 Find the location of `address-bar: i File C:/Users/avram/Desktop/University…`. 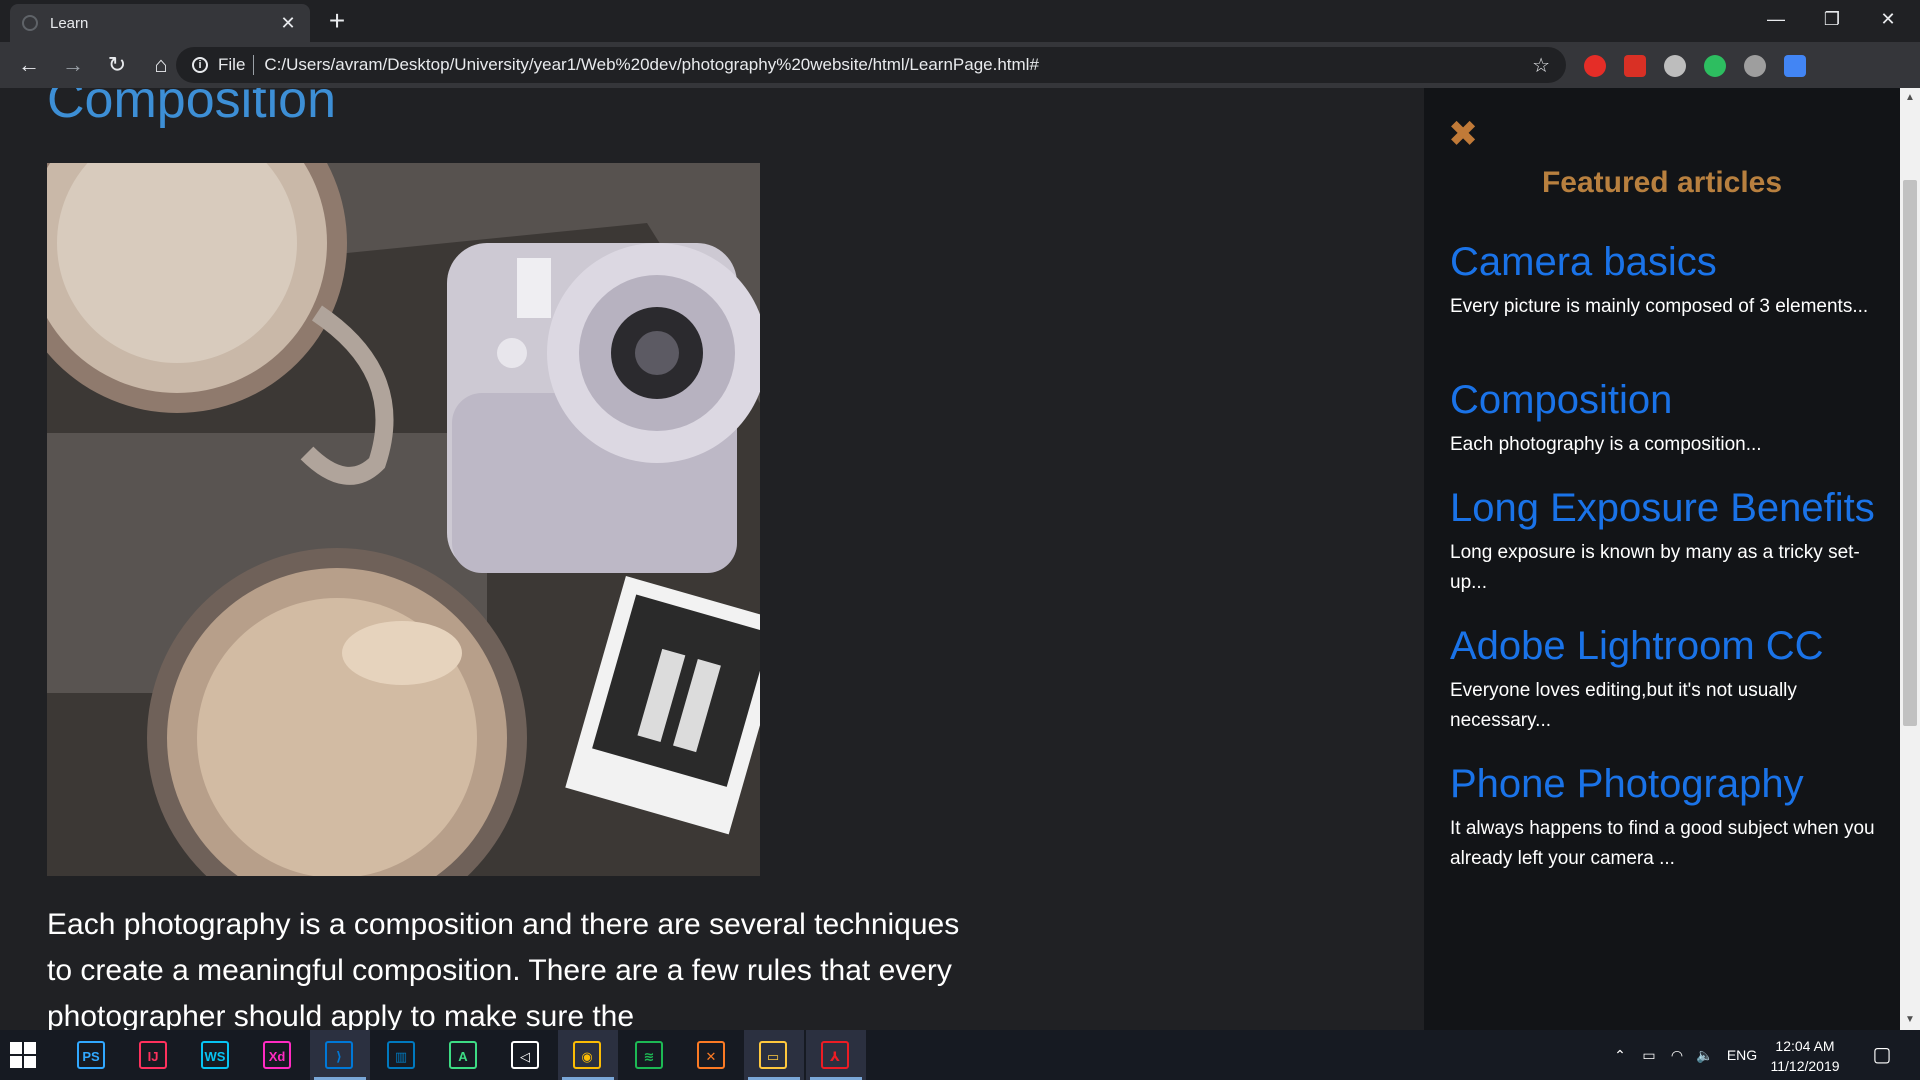

address-bar: i File C:/Users/avram/Desktop/University… is located at coordinates (871, 65).